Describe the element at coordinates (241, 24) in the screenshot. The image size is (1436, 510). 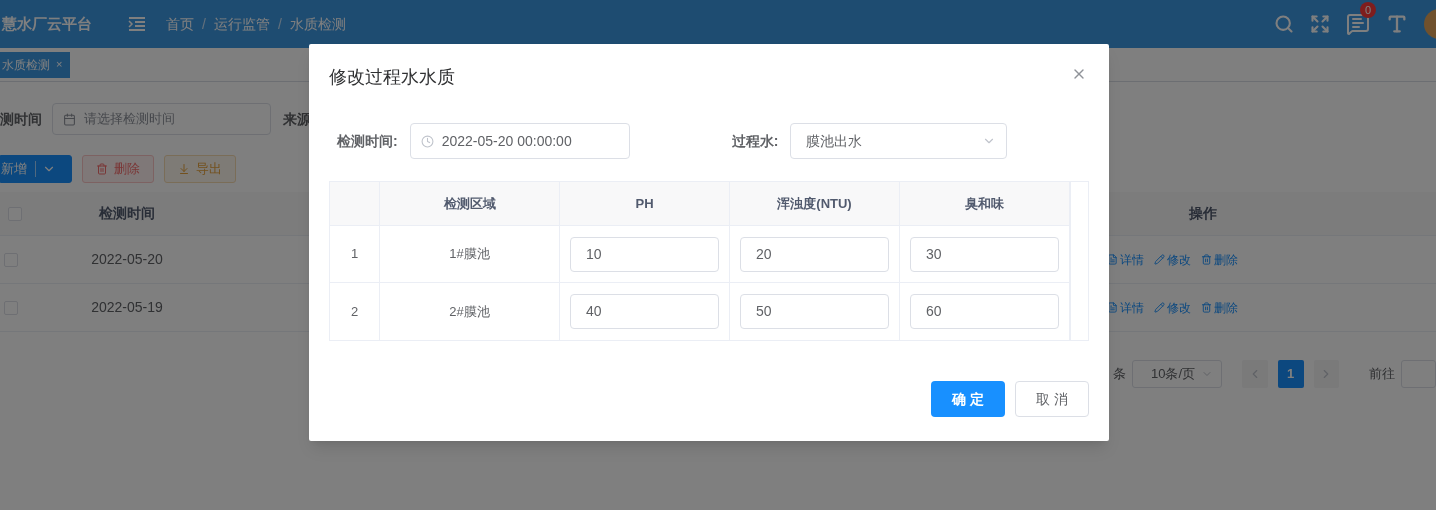
I see `breadcrumb-item: 运行监管` at that location.